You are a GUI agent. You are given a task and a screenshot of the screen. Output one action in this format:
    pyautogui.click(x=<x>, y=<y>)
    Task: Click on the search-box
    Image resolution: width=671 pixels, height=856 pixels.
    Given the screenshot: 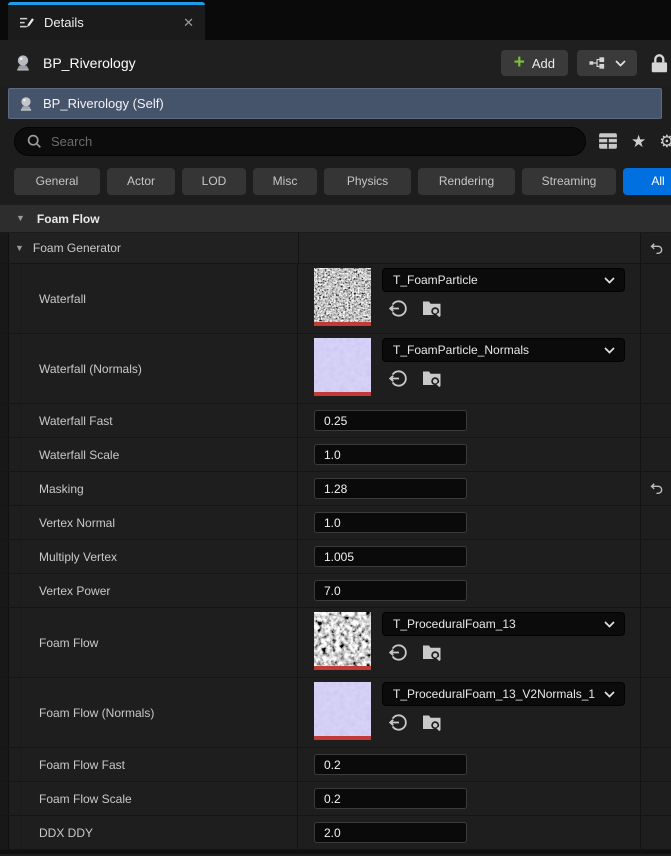 What is the action you would take?
    pyautogui.click(x=300, y=141)
    